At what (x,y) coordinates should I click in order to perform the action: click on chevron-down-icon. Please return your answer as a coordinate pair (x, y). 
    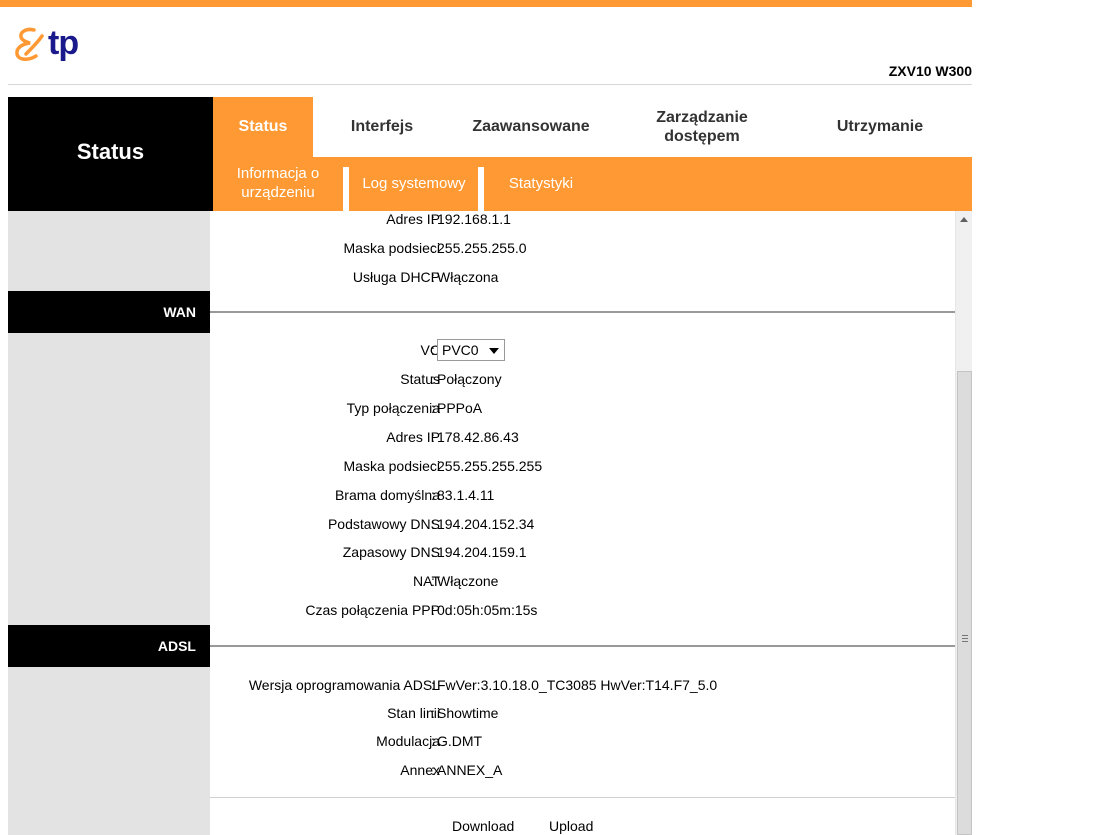
    Looking at the image, I should click on (494, 351).